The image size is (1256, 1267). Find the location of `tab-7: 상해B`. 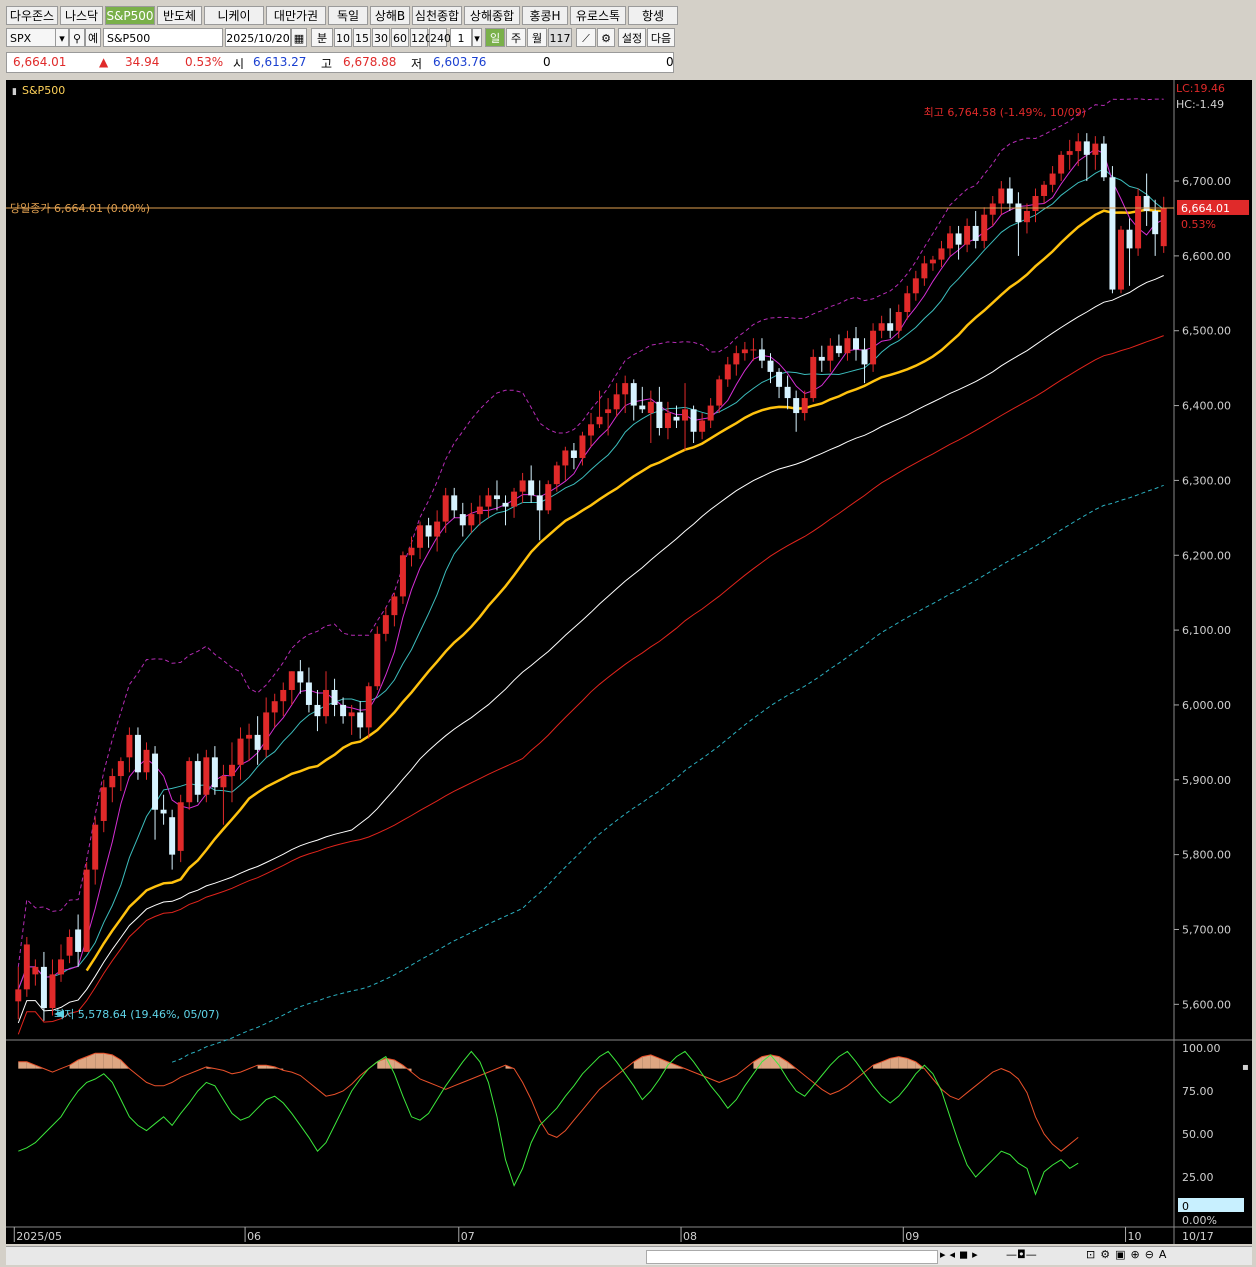

tab-7: 상해B is located at coordinates (390, 15).